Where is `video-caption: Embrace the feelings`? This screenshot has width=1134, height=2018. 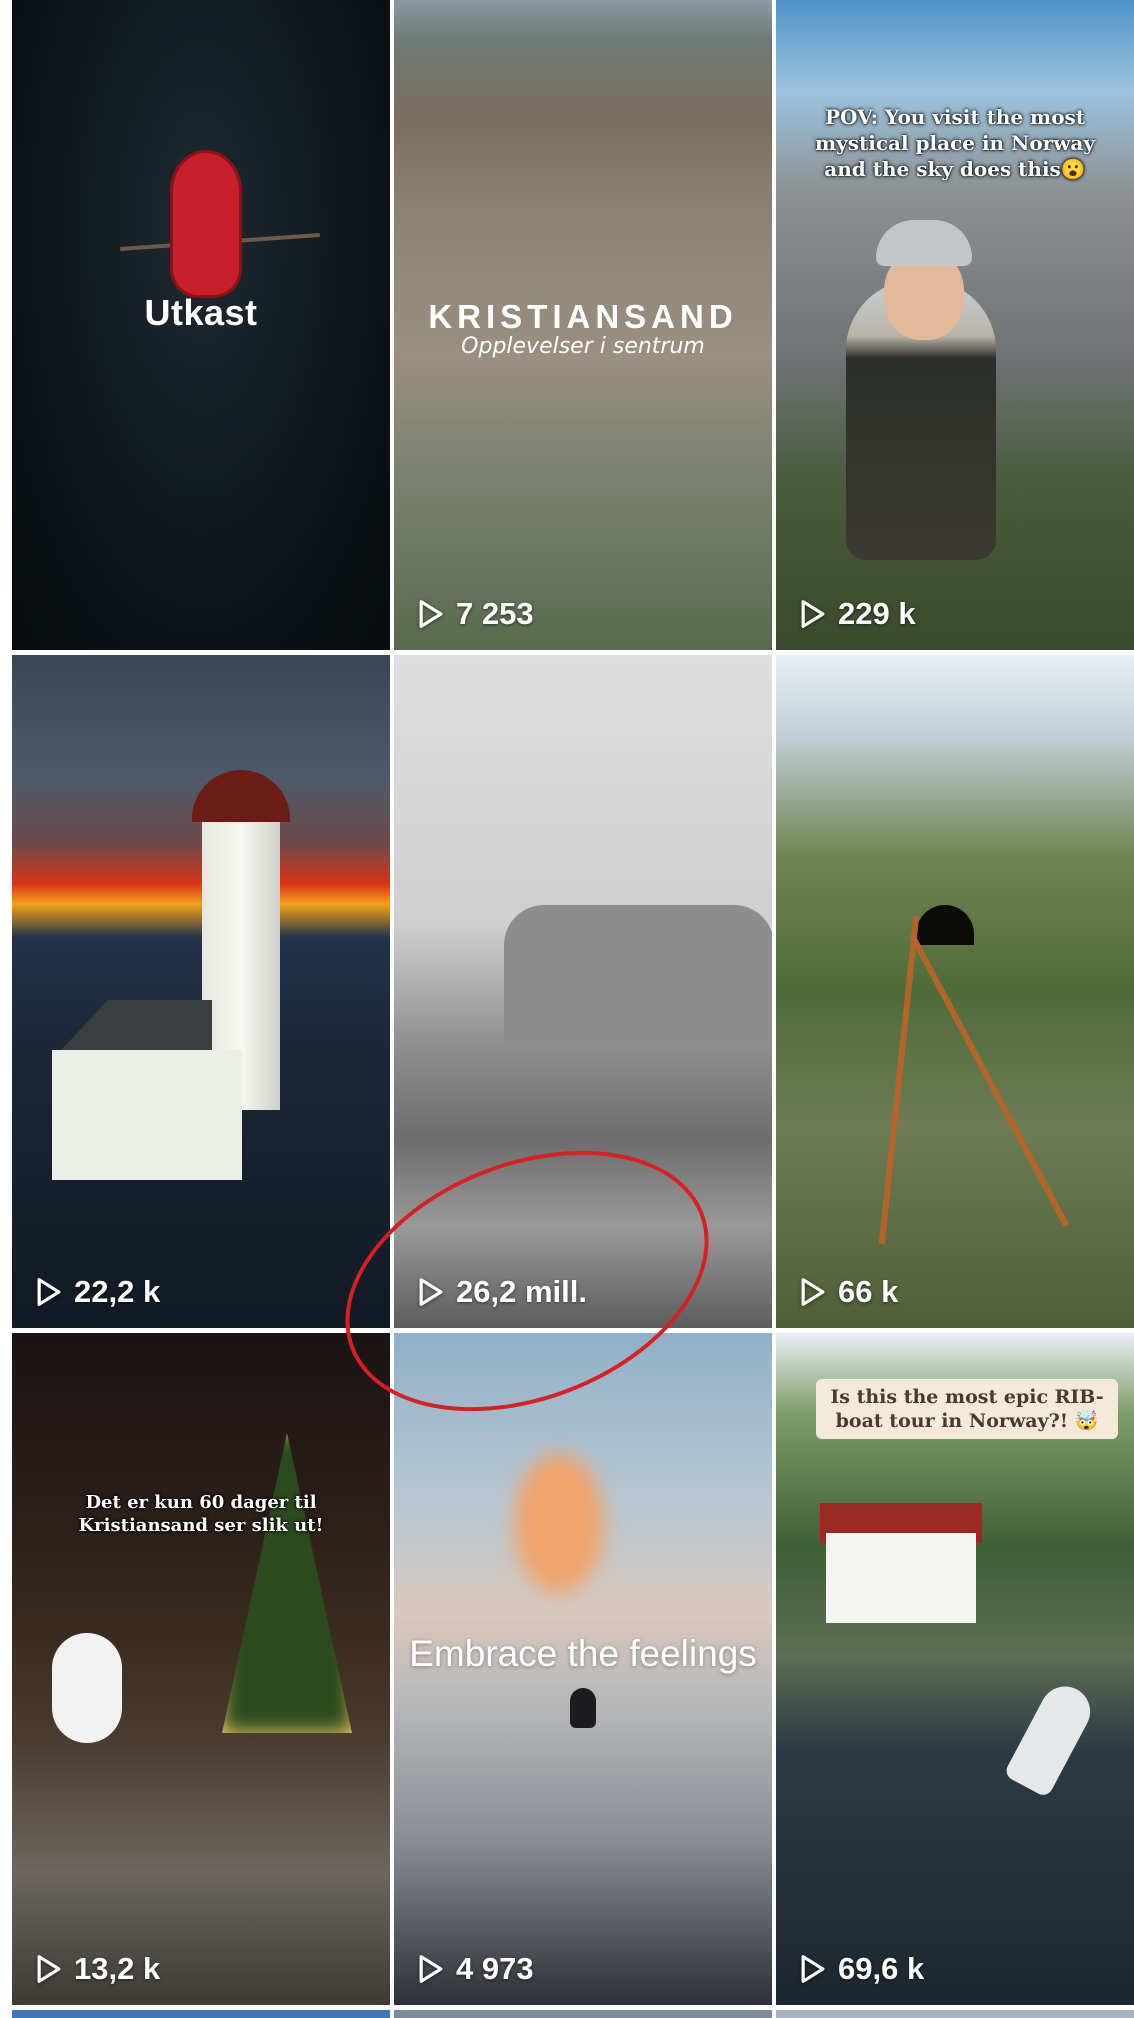 video-caption: Embrace the feelings is located at coordinates (583, 1653).